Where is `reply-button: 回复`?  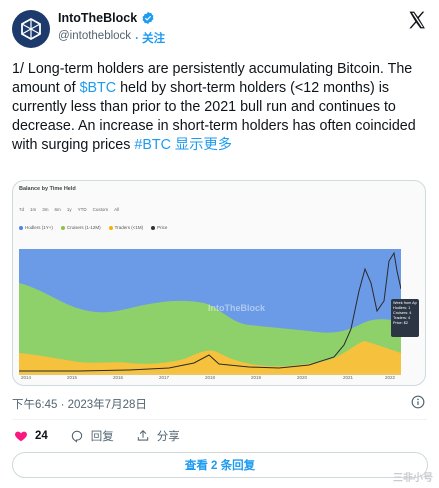 reply-button: 回复 is located at coordinates (92, 436).